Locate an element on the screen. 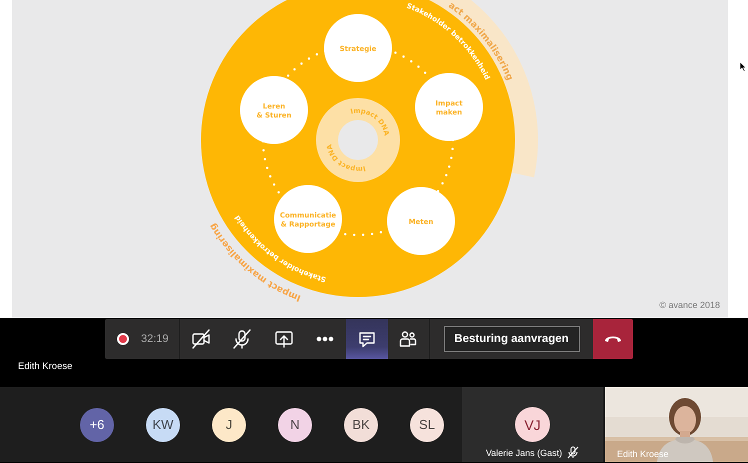  participant-name: Valerie Jans (Gast) is located at coordinates (524, 453).